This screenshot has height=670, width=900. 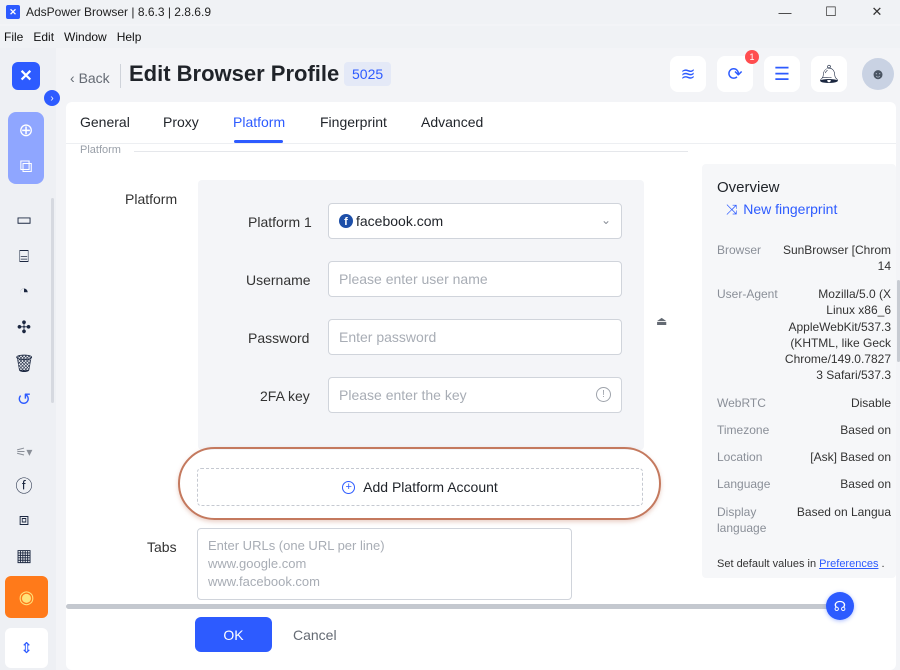 I want to click on password-label: Password, so click(x=279, y=338).